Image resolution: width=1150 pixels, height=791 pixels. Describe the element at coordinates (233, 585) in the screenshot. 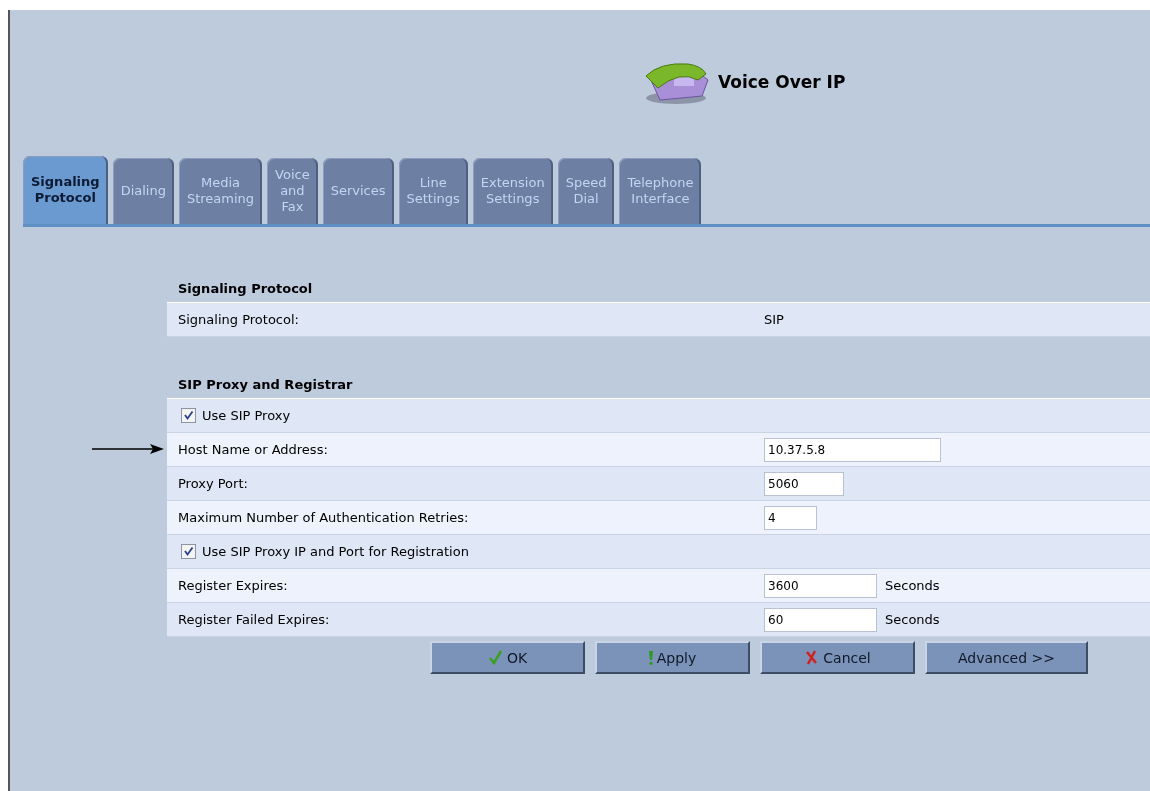

I see `field-label: Register Expires:` at that location.